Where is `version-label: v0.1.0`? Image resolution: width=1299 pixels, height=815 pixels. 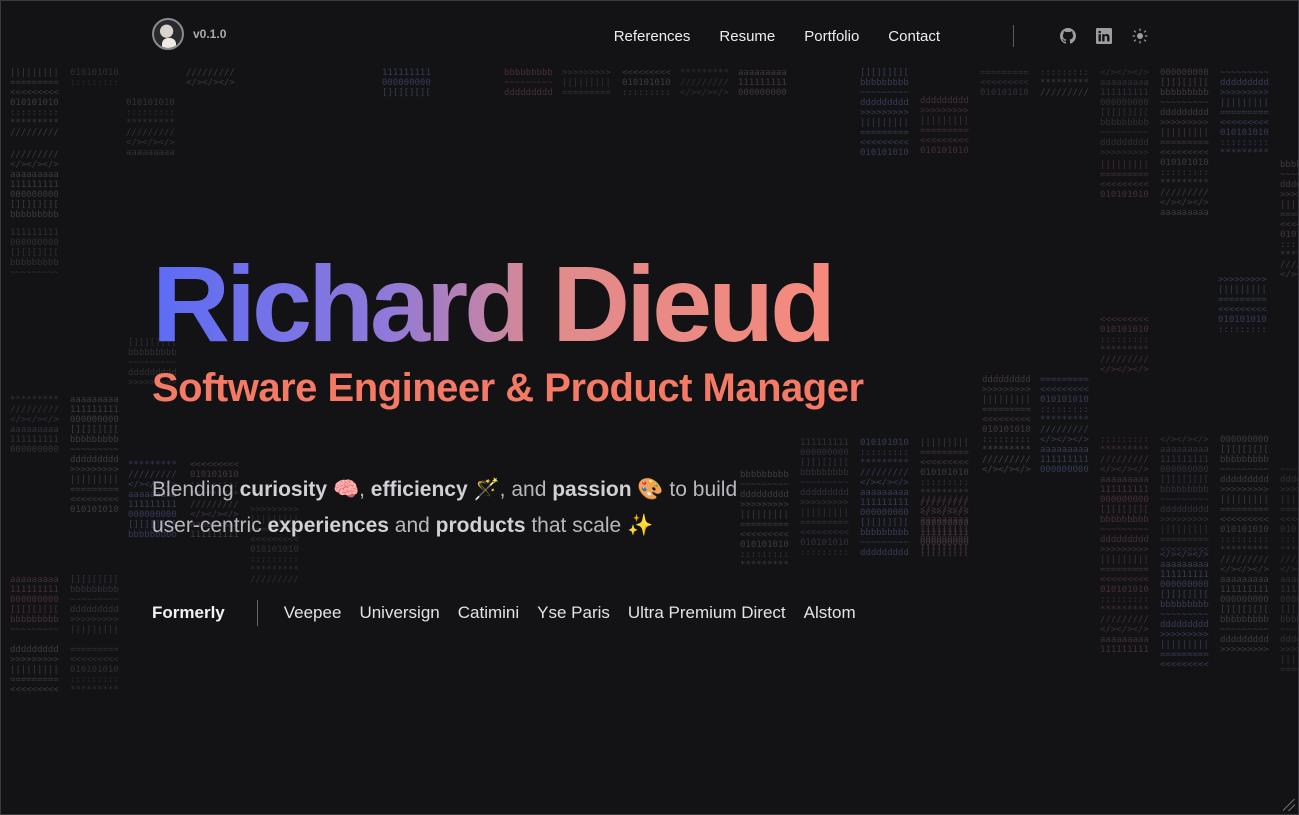 version-label: v0.1.0 is located at coordinates (210, 34).